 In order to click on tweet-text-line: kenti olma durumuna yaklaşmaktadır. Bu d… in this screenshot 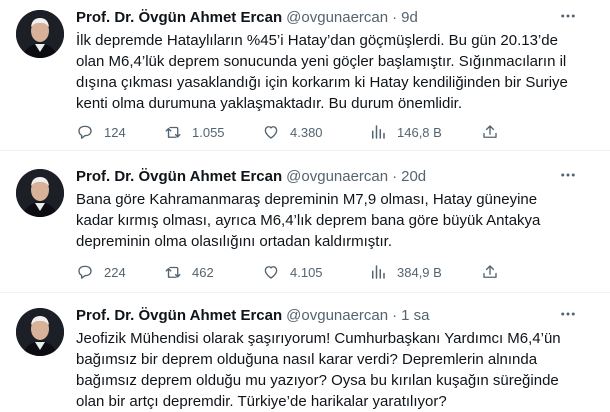, I will do `click(269, 103)`.